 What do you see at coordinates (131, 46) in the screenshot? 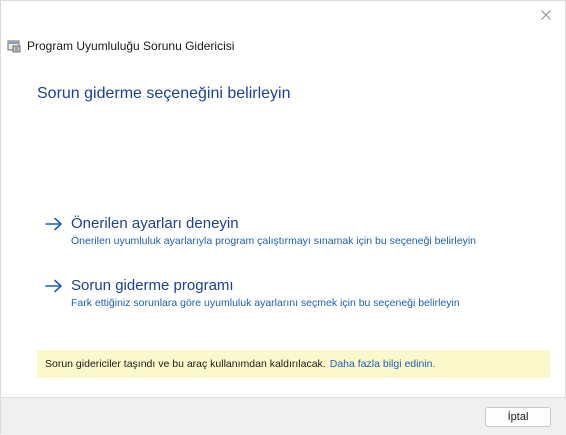
I see `window-title: Program Uyumluluğu Sorunu Gidericisi` at bounding box center [131, 46].